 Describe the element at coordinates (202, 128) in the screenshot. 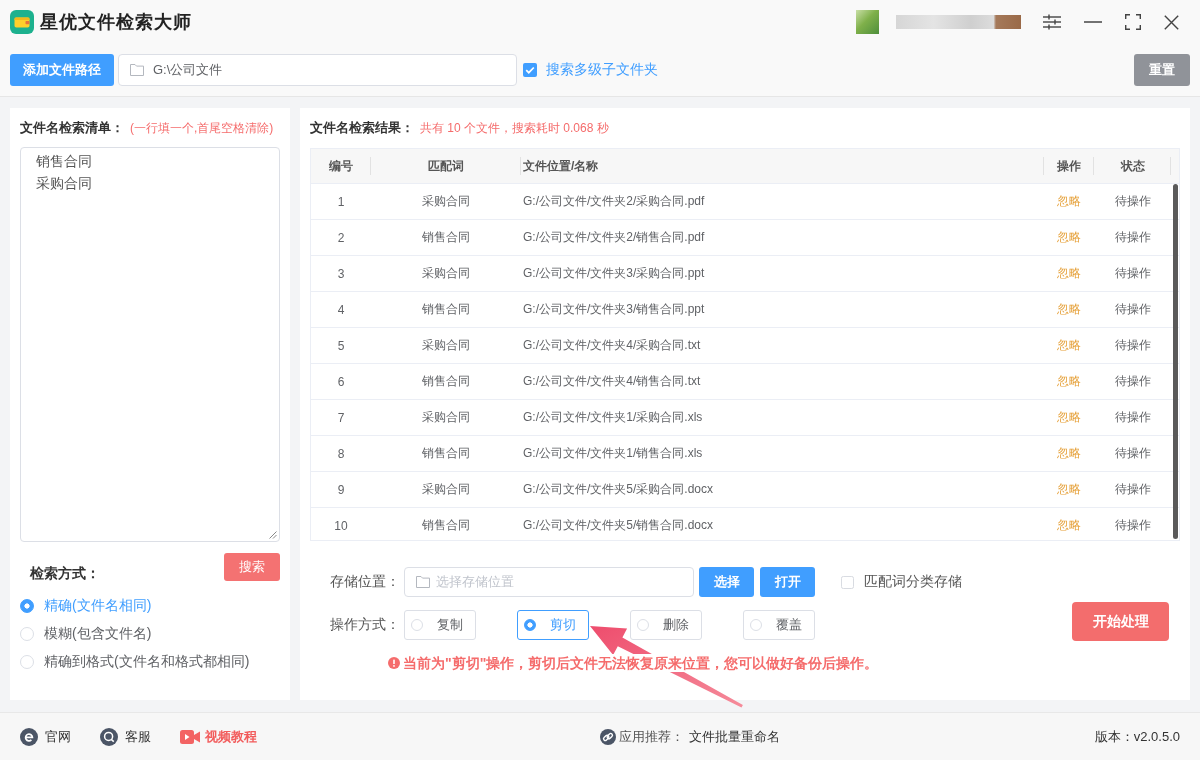

I see `keyword-list-hint: (一行填一个,首尾空格清除)` at that location.